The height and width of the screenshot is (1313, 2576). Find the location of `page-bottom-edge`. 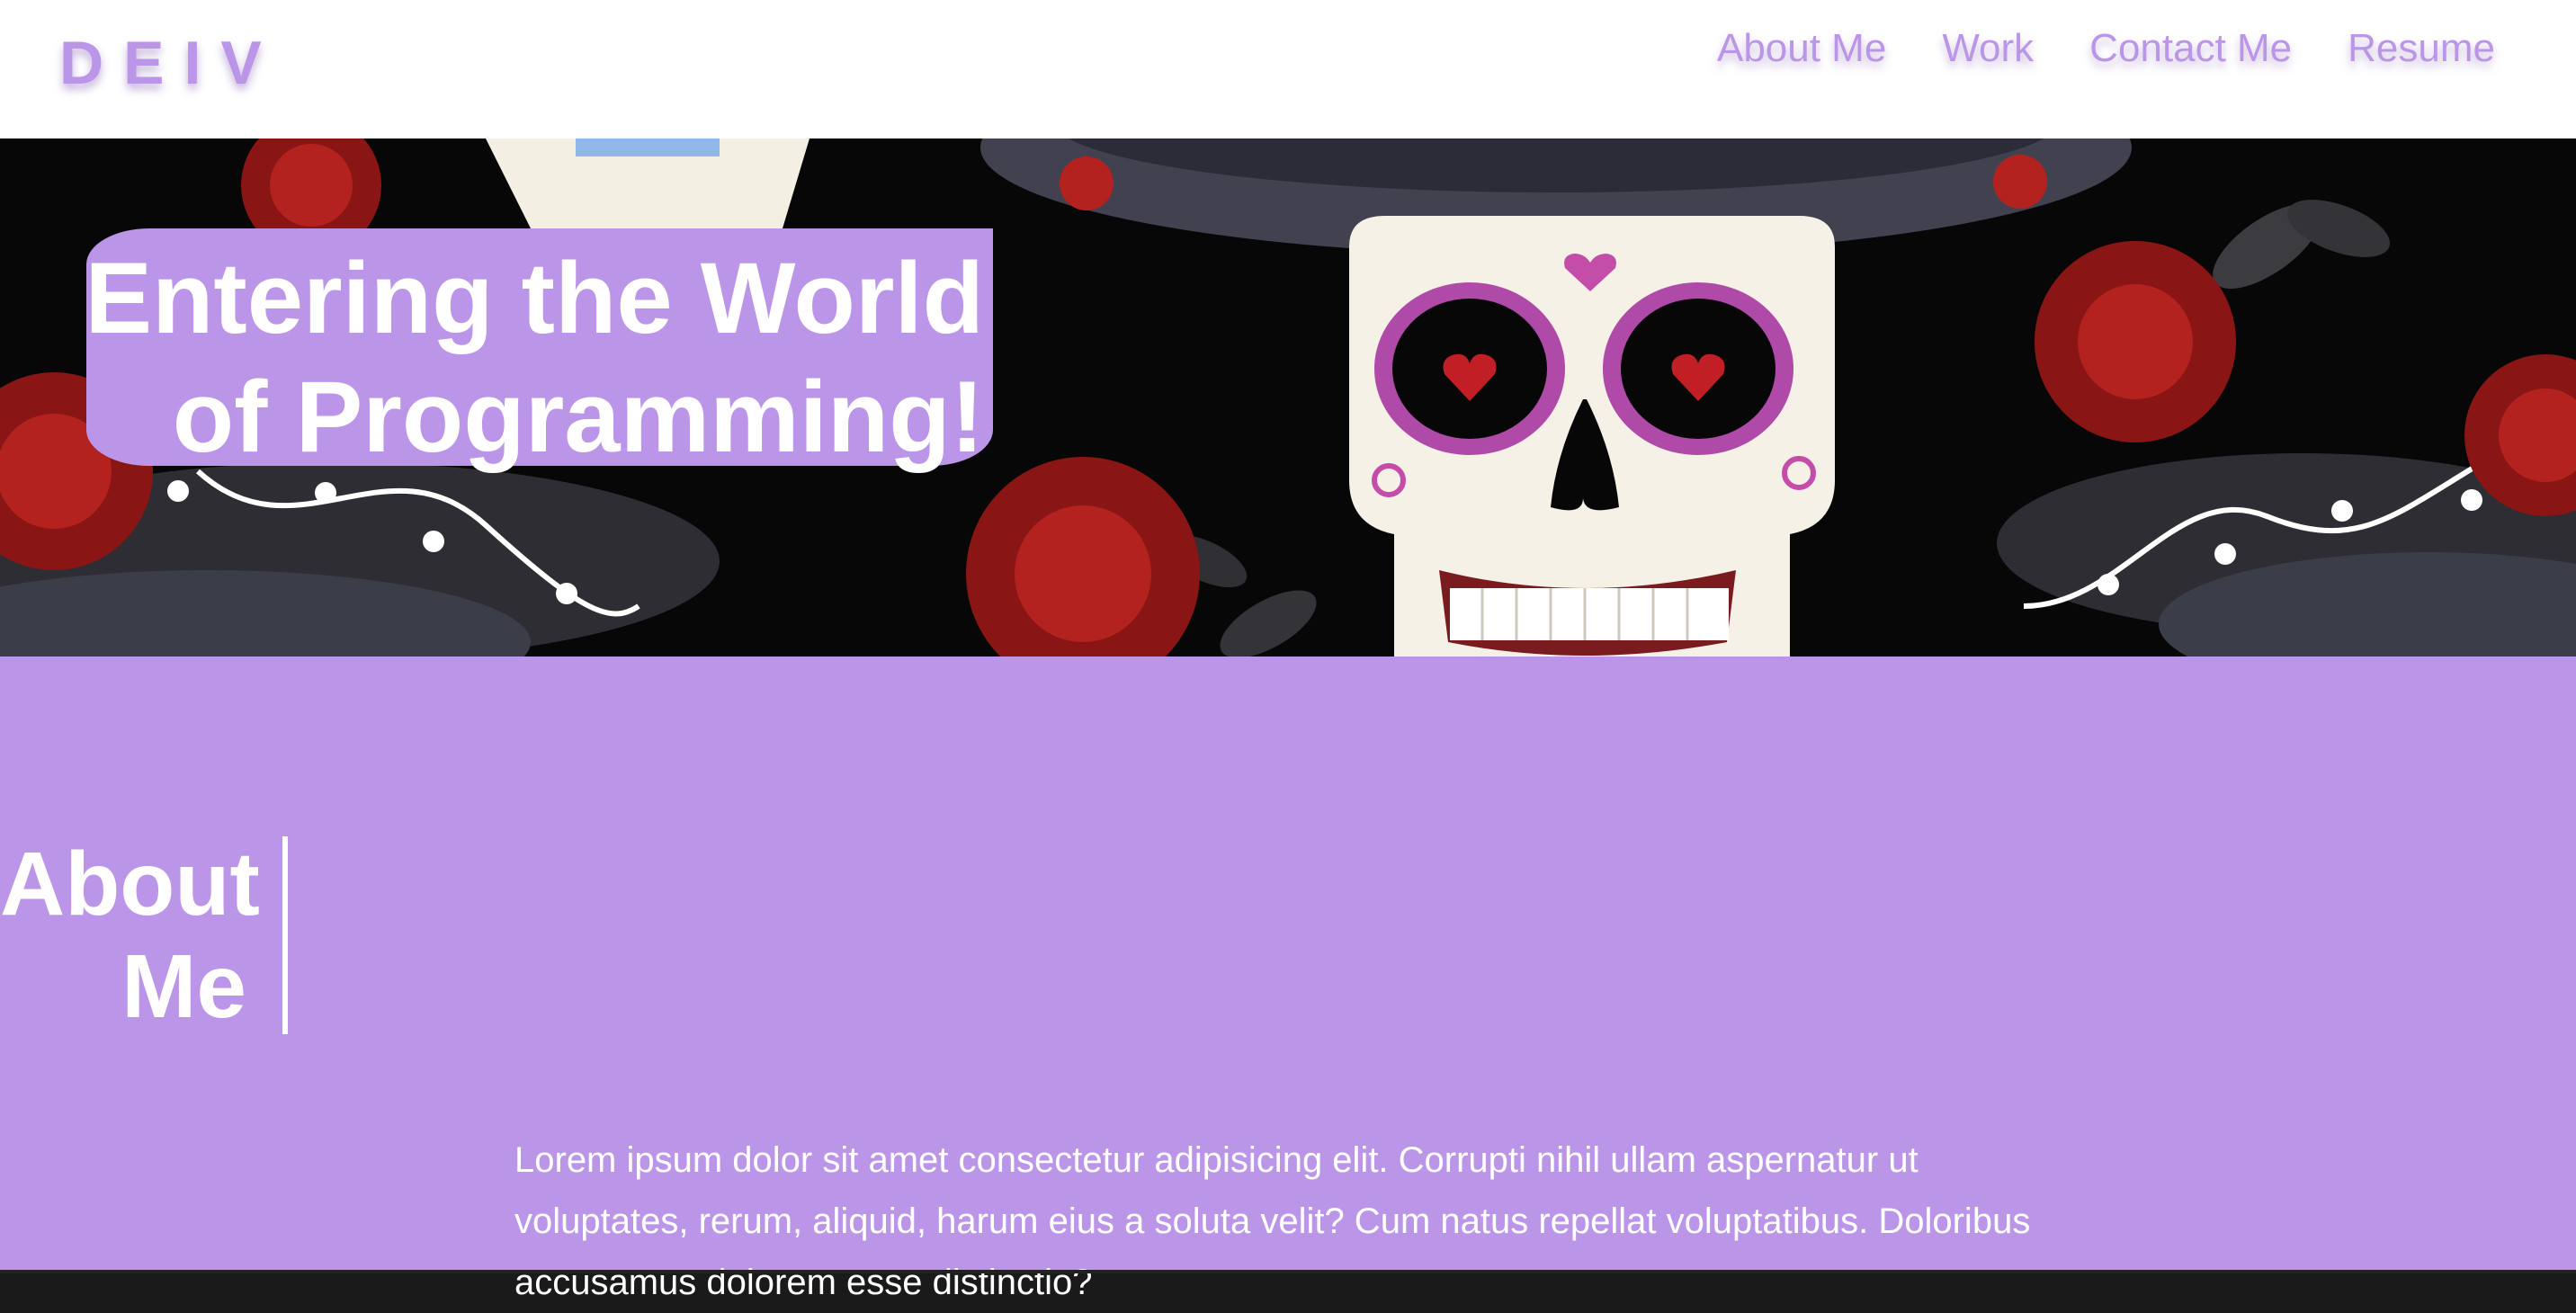

page-bottom-edge is located at coordinates (1288, 1271).